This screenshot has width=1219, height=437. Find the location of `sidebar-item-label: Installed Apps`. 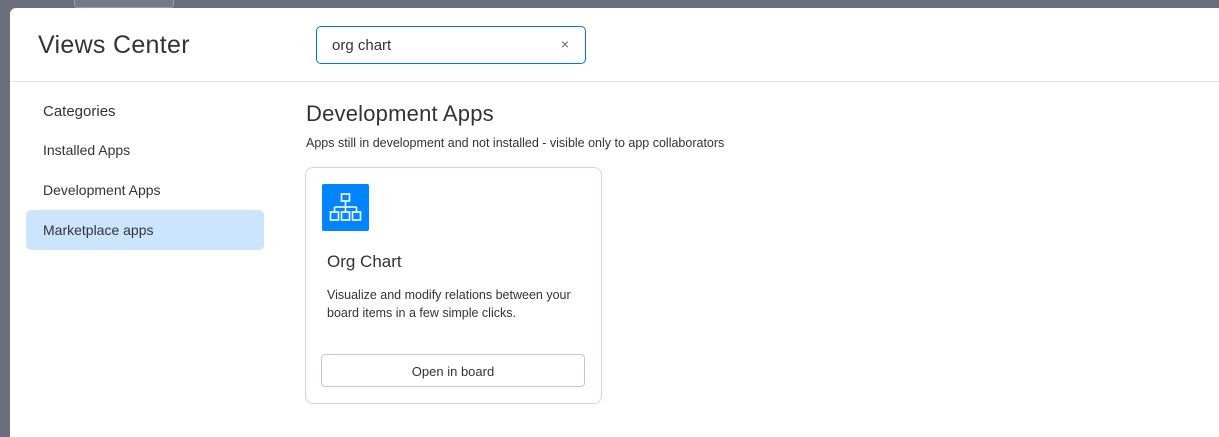

sidebar-item-label: Installed Apps is located at coordinates (87, 150).